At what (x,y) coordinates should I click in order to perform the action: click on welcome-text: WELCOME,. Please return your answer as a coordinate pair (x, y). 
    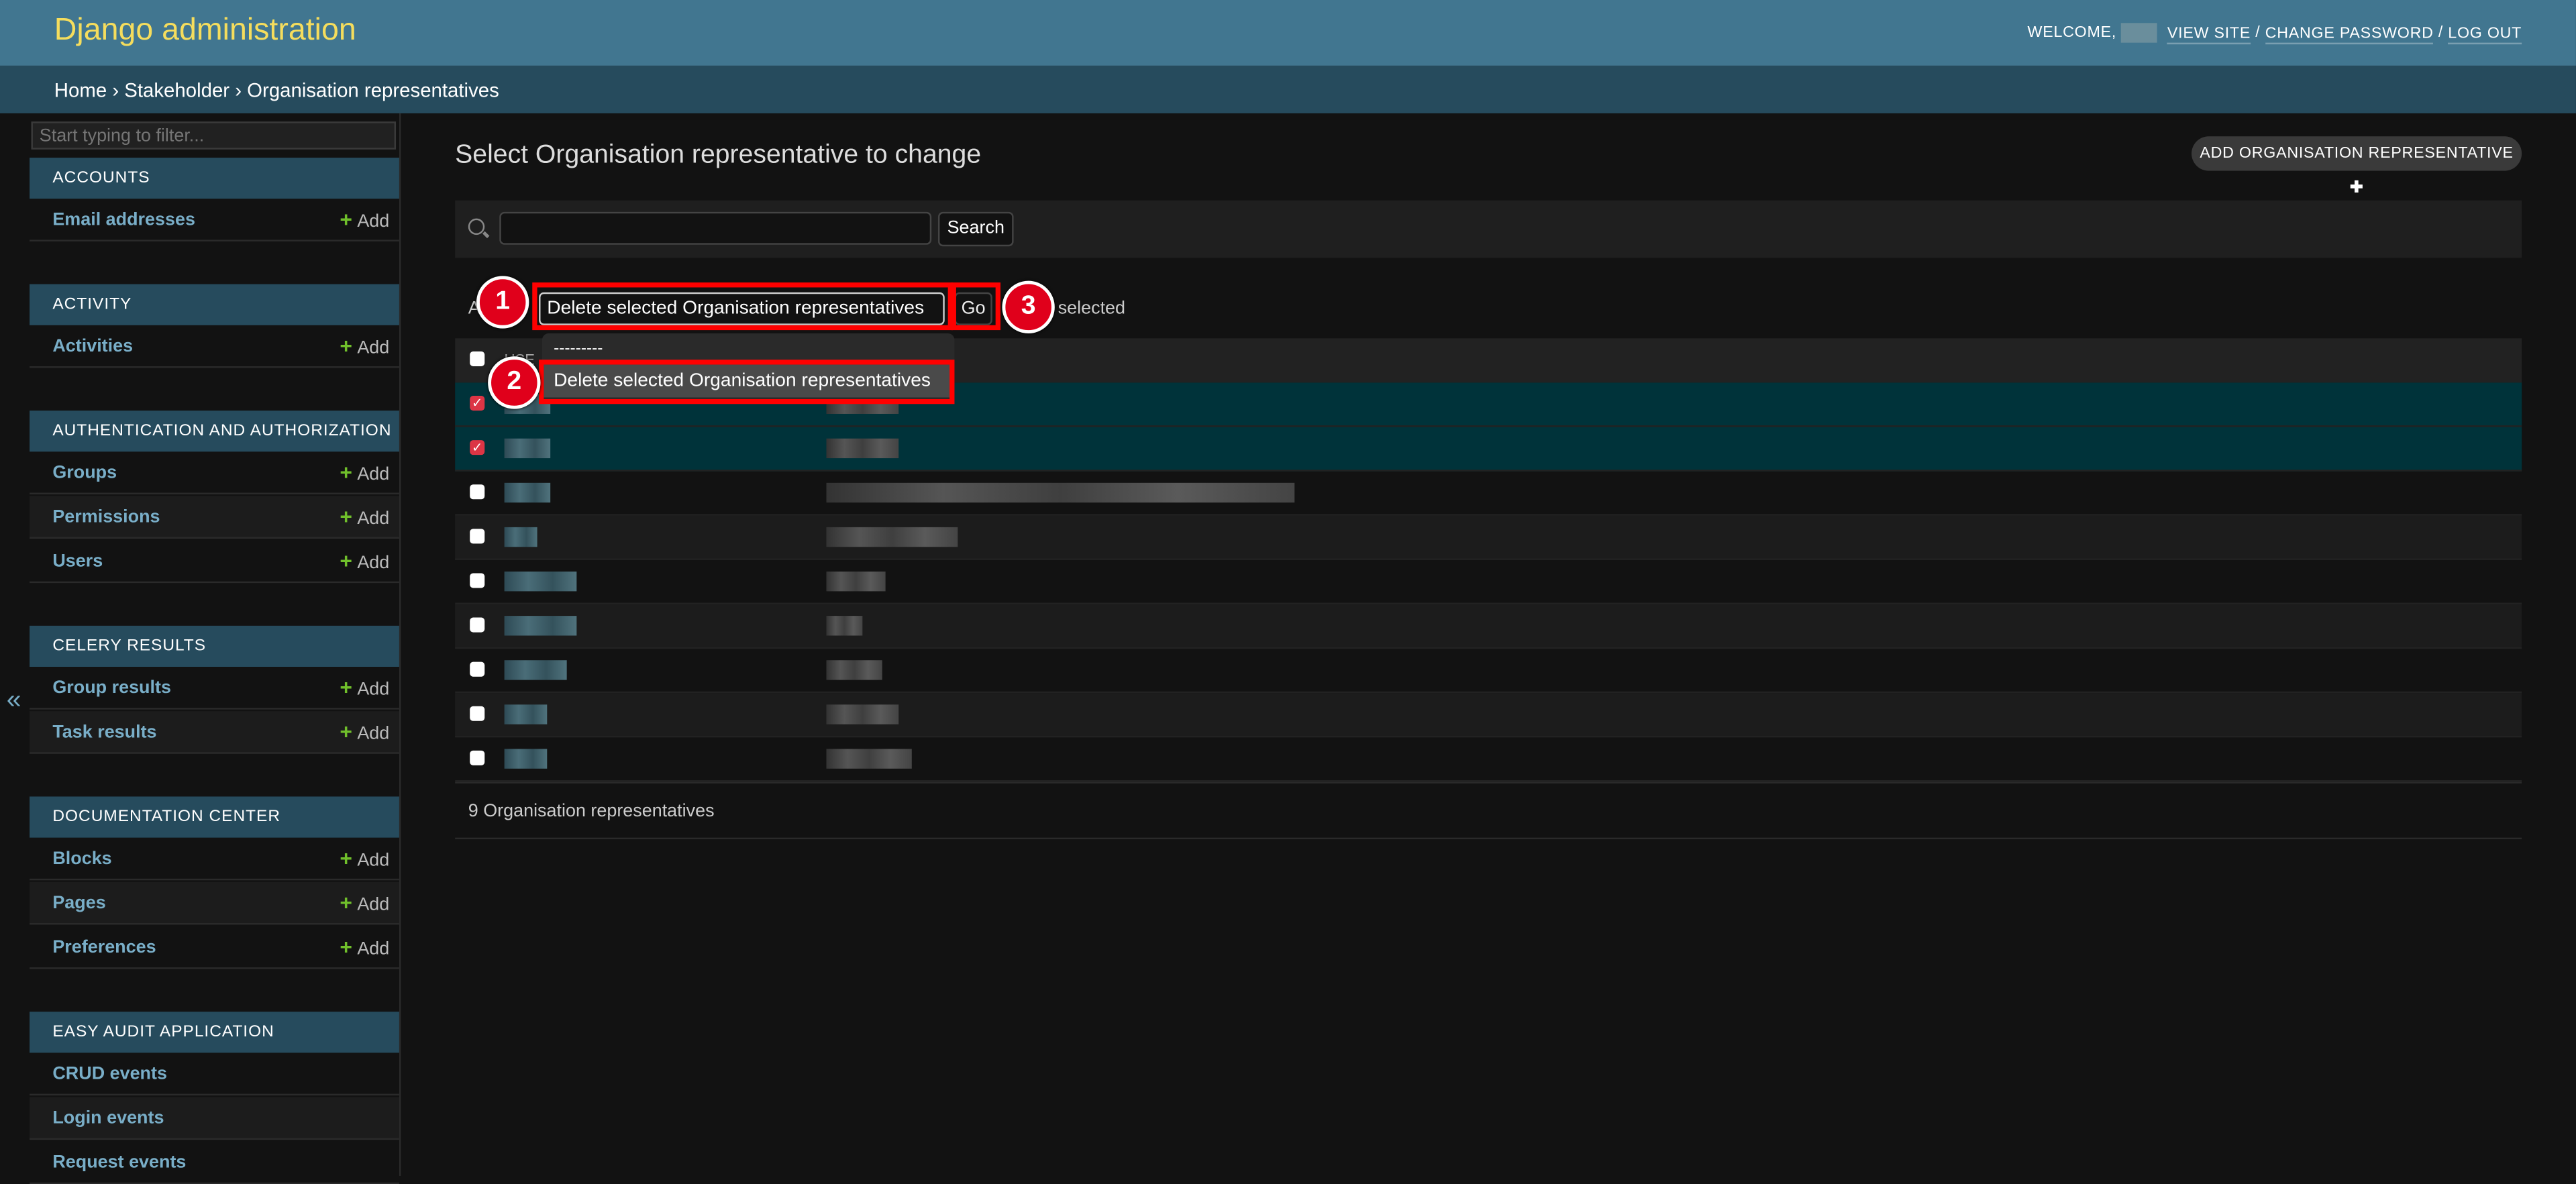
    Looking at the image, I should click on (2072, 32).